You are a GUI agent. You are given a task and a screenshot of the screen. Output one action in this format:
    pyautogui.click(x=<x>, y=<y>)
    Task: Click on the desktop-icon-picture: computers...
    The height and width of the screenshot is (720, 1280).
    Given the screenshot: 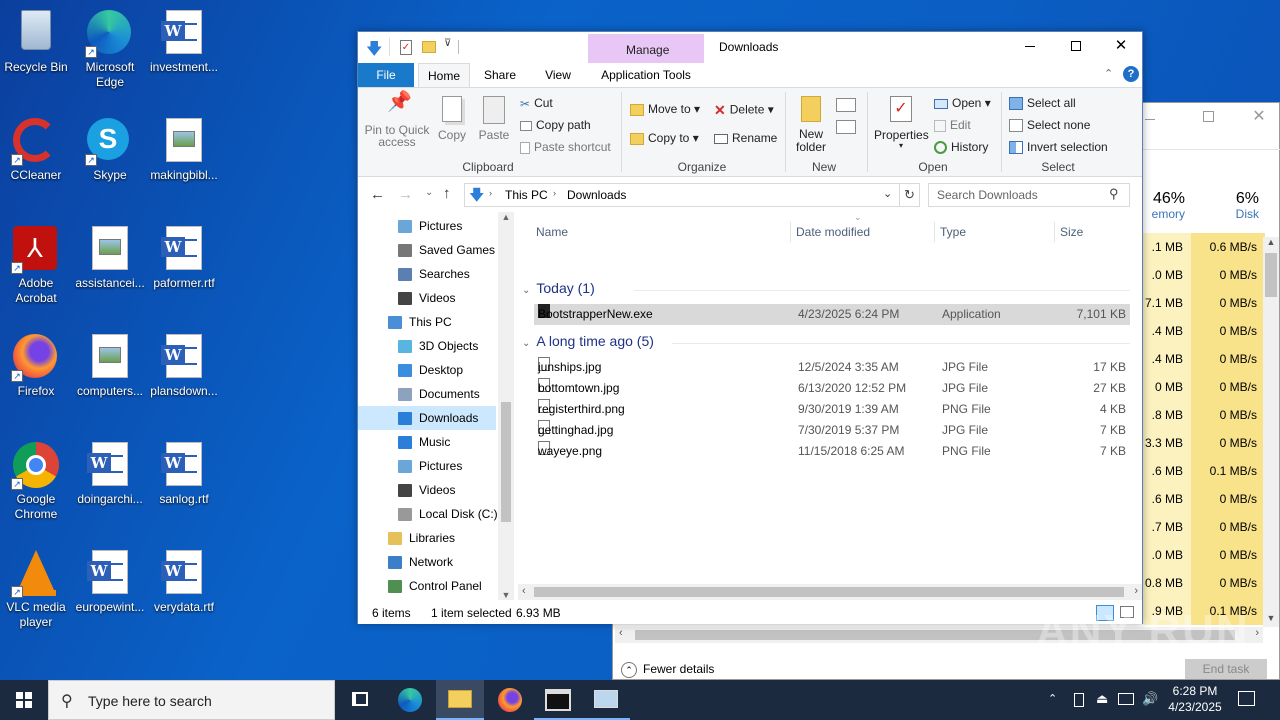 What is the action you would take?
    pyautogui.click(x=110, y=363)
    